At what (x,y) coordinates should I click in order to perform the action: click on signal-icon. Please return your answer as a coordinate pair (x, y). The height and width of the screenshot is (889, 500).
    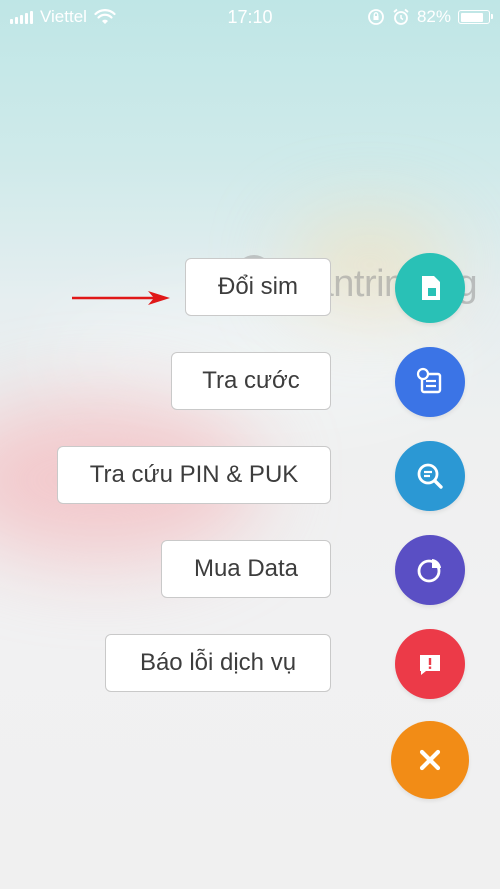
    Looking at the image, I should click on (21, 17).